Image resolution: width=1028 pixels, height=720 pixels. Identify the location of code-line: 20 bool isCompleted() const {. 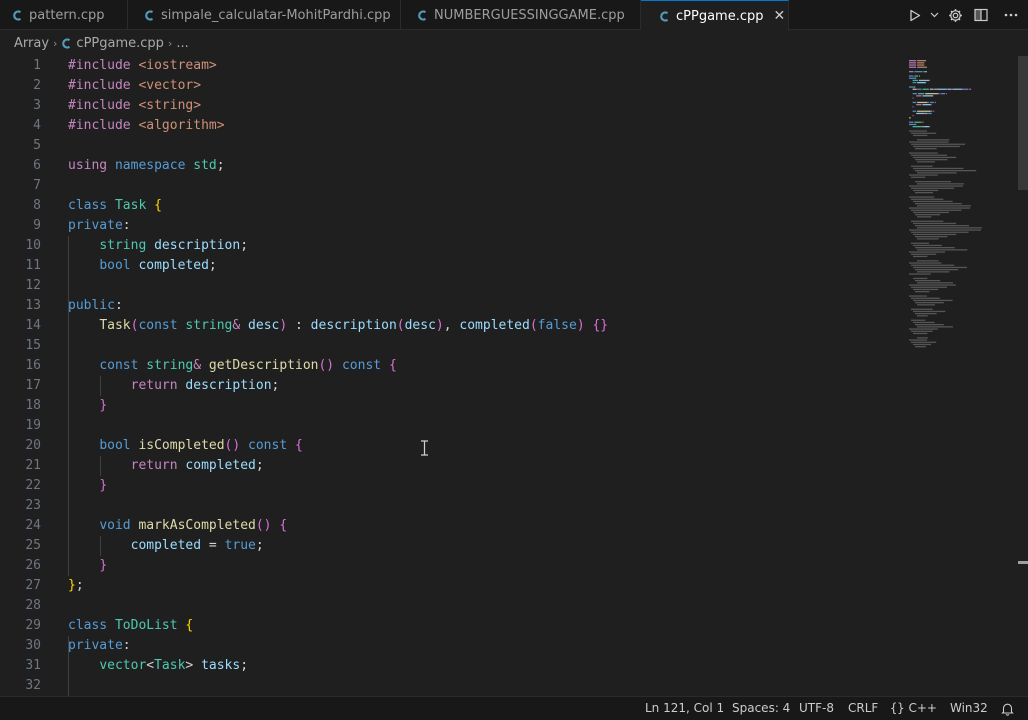
(450, 446).